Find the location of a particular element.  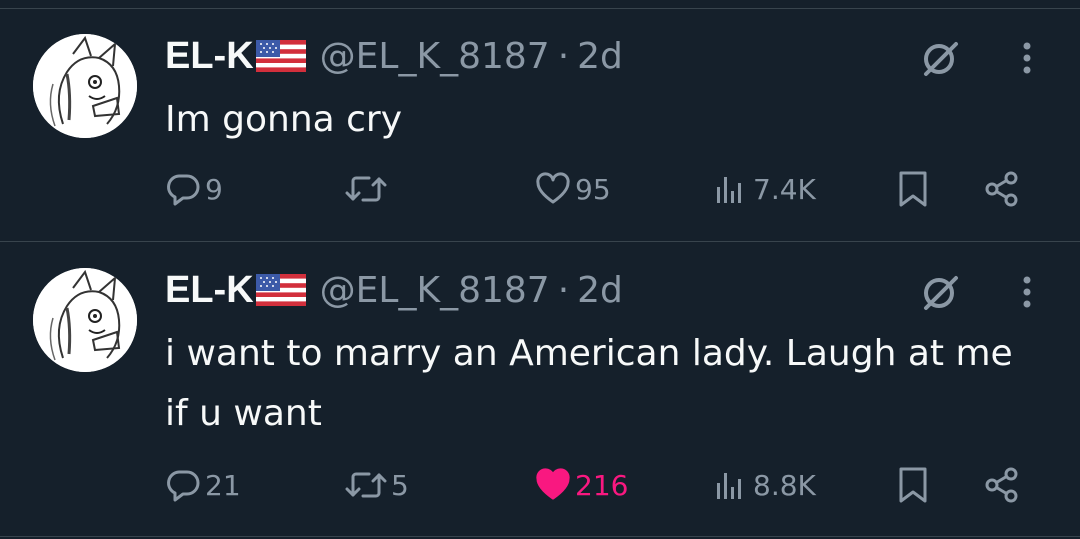

like-button: 216 is located at coordinates (581, 485).